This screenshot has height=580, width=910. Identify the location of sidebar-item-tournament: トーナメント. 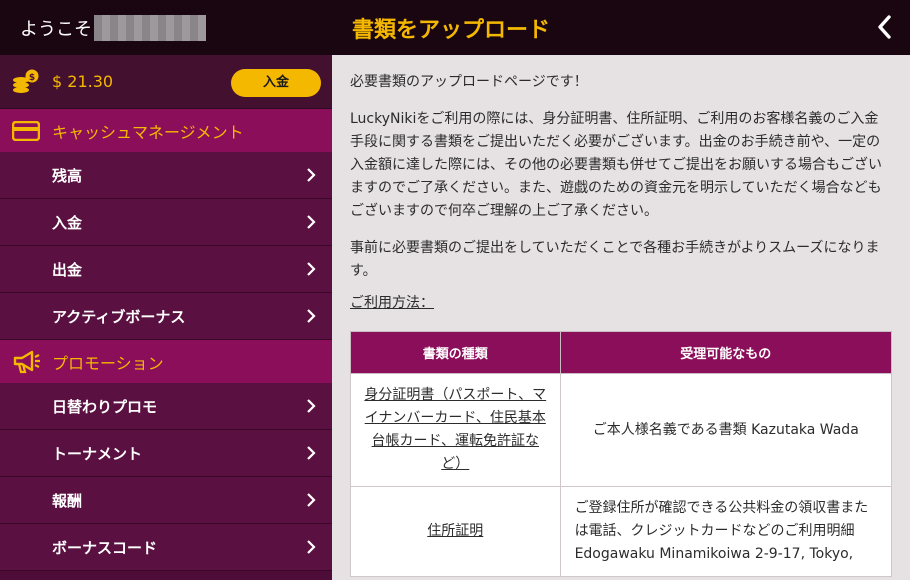
(166, 453).